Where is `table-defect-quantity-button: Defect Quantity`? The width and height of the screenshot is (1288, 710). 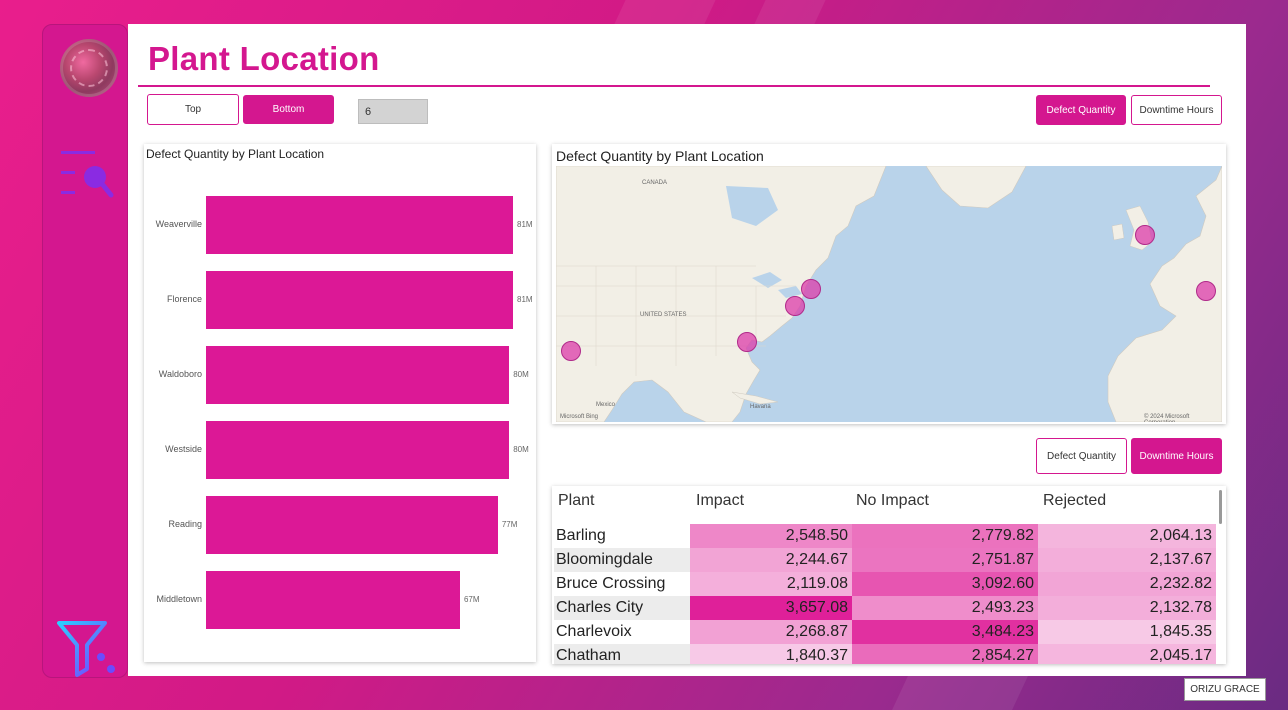
table-defect-quantity-button: Defect Quantity is located at coordinates (1081, 456).